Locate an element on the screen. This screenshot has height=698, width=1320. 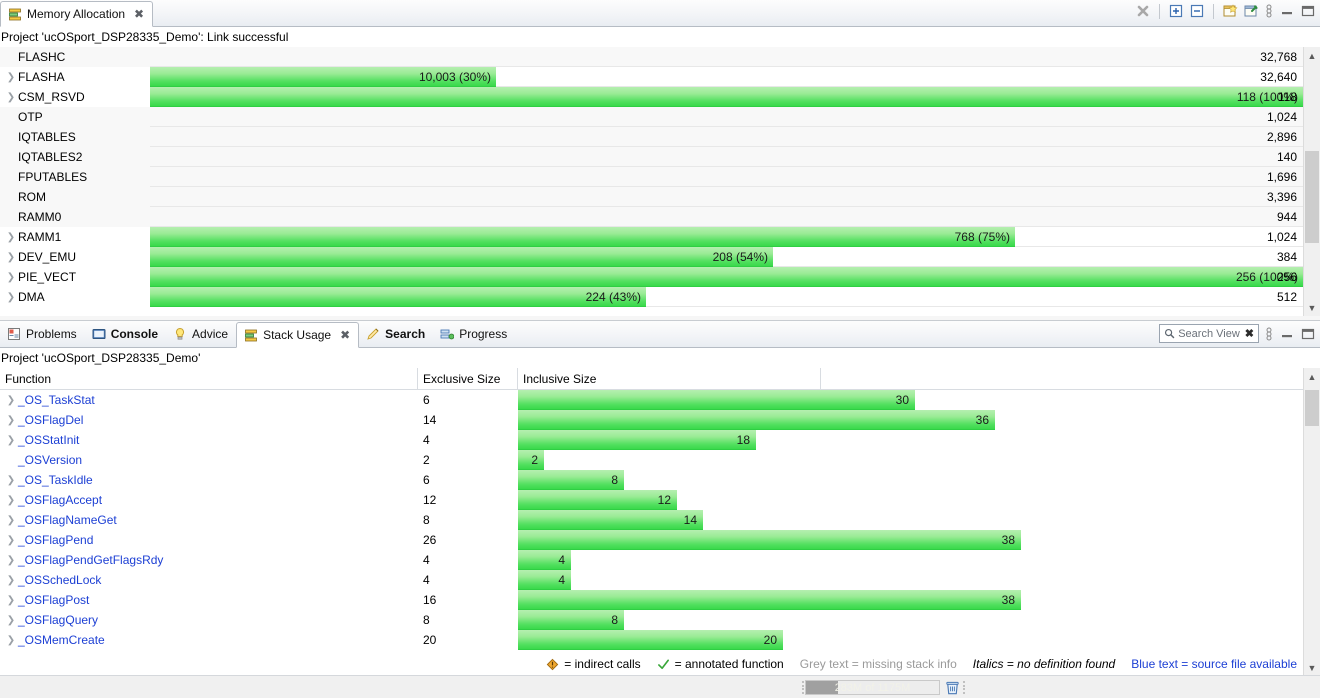
function-name-cell: ❯ _OS_TaskStat is located at coordinates (209, 400).